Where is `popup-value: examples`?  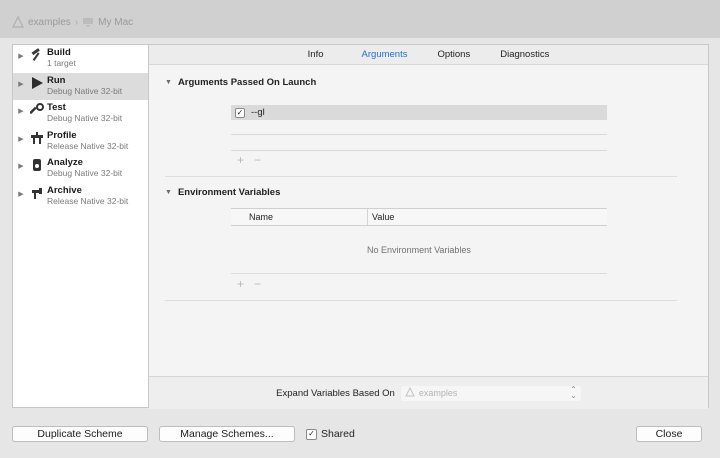 popup-value: examples is located at coordinates (438, 393).